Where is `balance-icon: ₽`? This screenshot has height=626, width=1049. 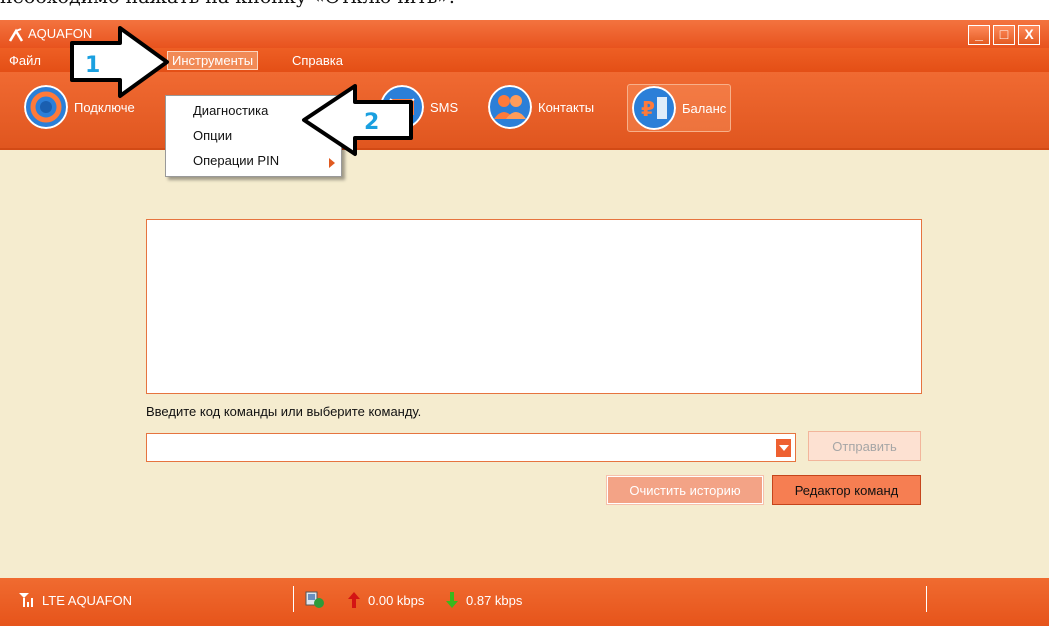 balance-icon: ₽ is located at coordinates (654, 108).